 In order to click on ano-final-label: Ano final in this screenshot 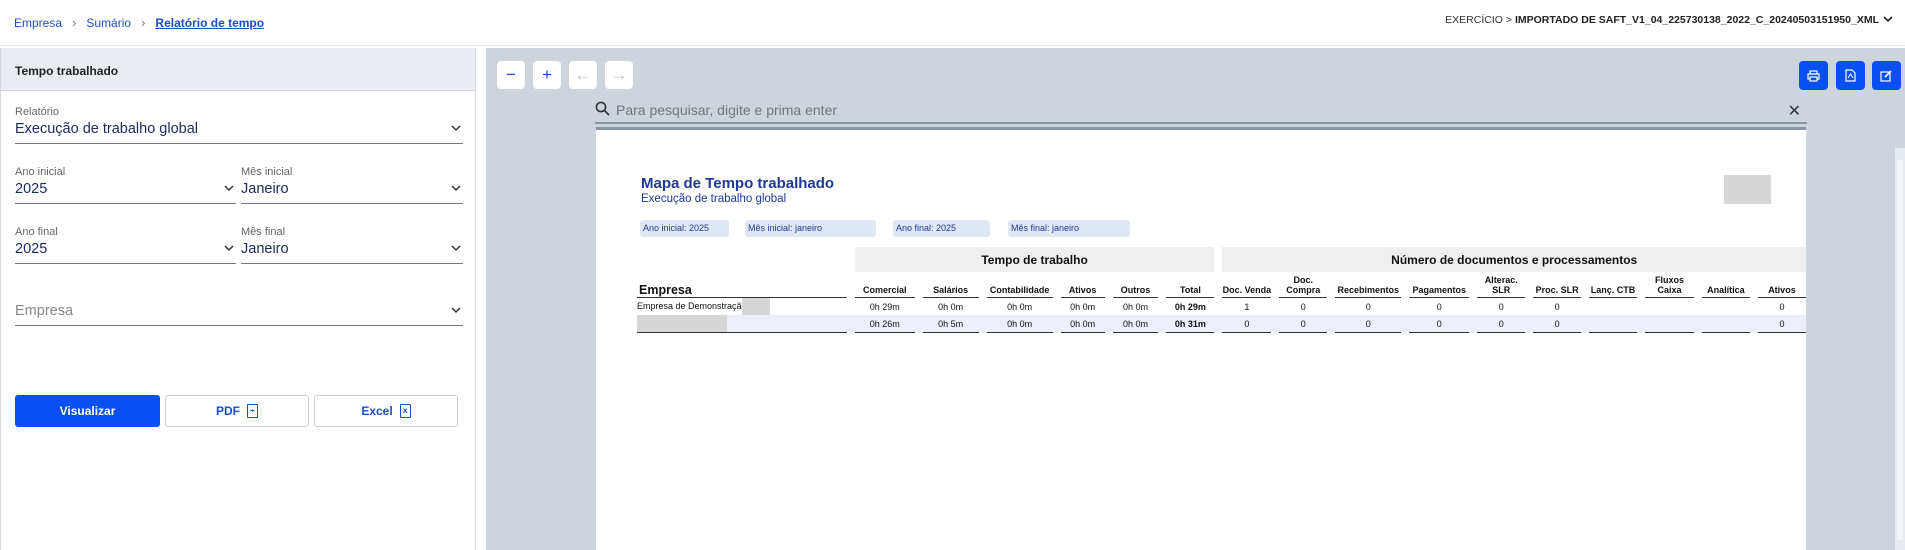, I will do `click(36, 232)`.